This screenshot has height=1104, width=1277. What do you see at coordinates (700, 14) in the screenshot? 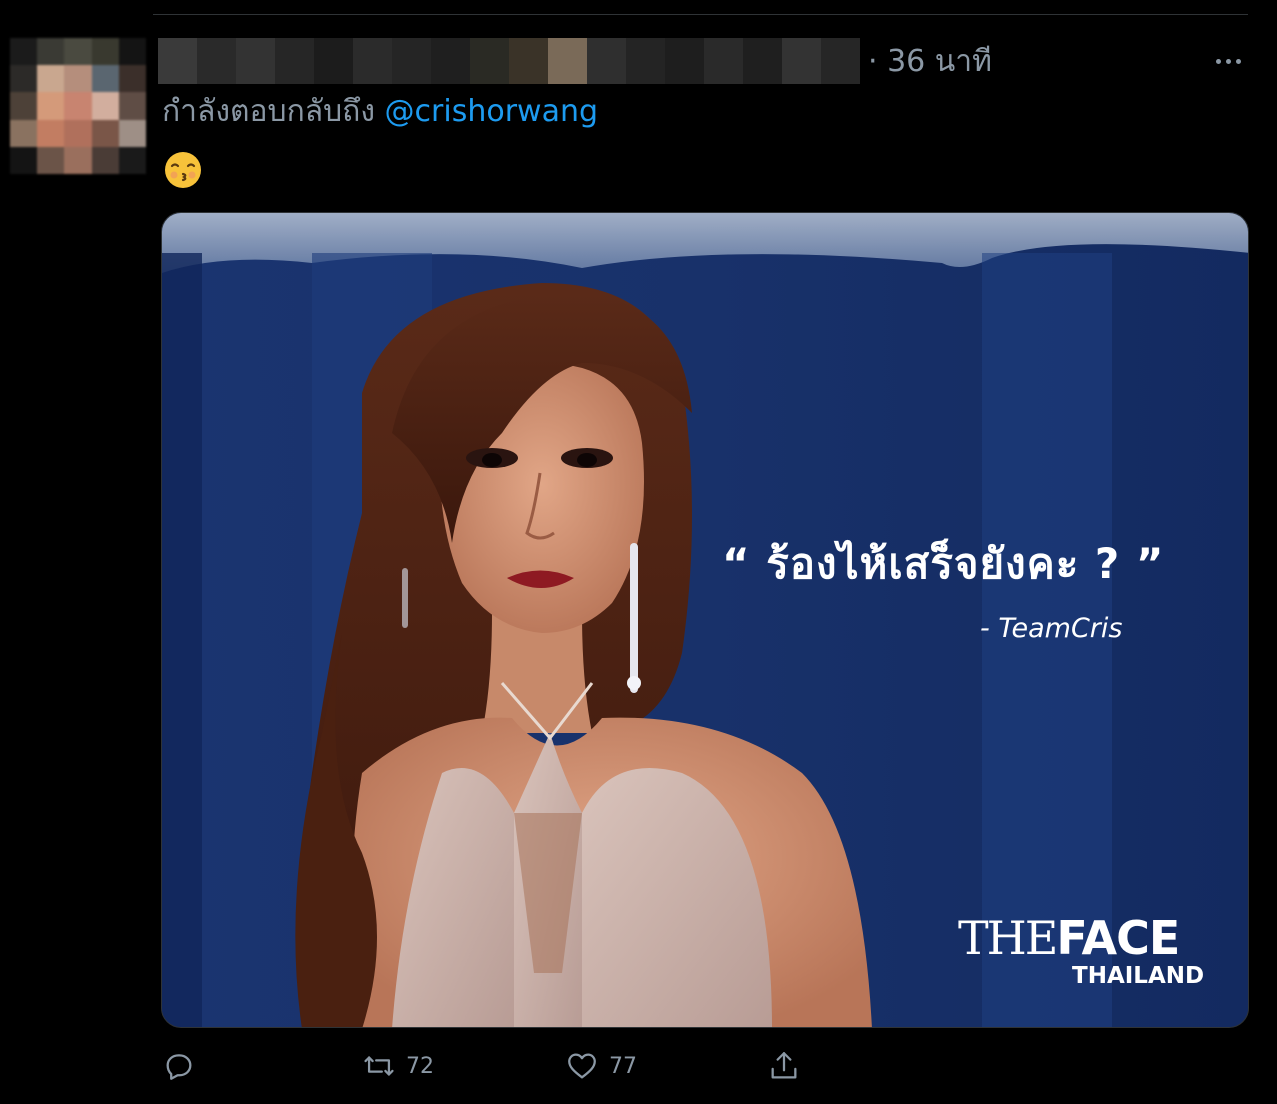
I see `top-divider` at bounding box center [700, 14].